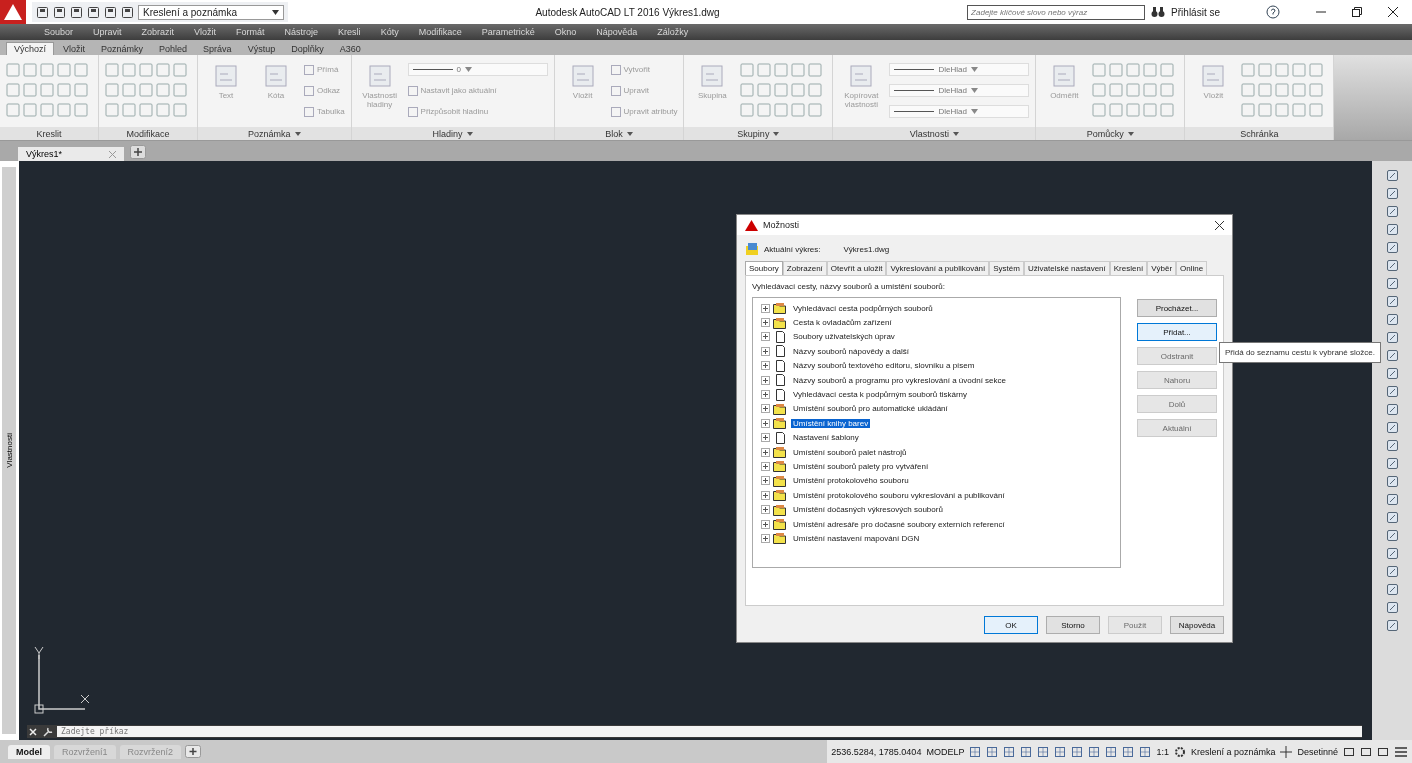 This screenshot has width=1412, height=763. What do you see at coordinates (350, 49) in the screenshot?
I see `ribbon-tab: A360` at bounding box center [350, 49].